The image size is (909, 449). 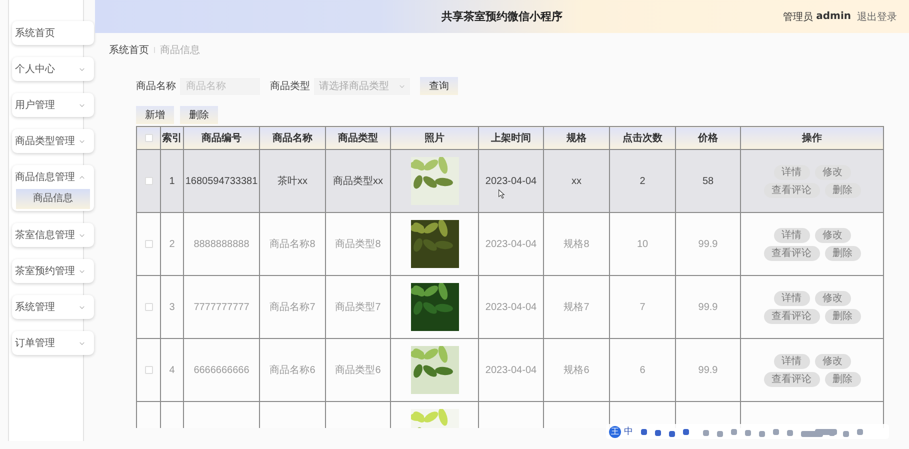 What do you see at coordinates (172, 370) in the screenshot?
I see `table-cell: 4` at bounding box center [172, 370].